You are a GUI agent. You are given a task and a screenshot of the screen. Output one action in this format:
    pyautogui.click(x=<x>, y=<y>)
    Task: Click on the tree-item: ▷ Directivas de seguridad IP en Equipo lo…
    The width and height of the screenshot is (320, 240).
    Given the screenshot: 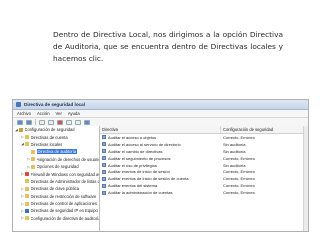 What is the action you would take?
    pyautogui.click(x=56, y=210)
    